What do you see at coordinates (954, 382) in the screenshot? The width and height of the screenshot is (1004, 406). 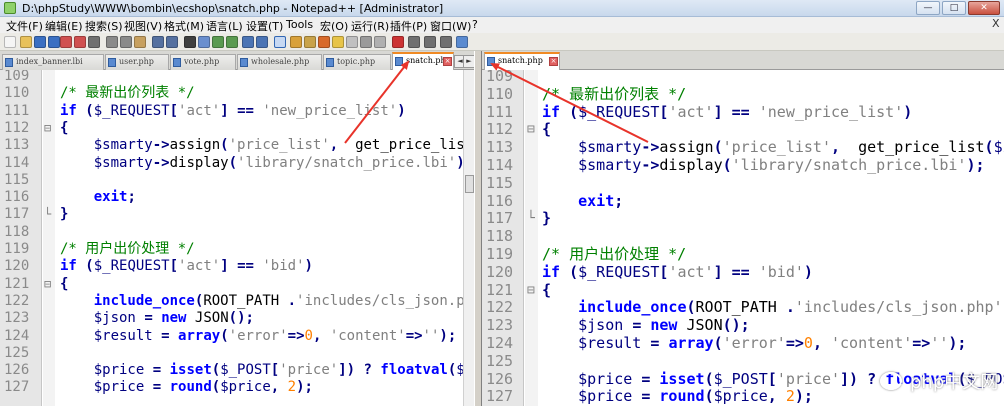 I see `watermark-text: php中文网` at bounding box center [954, 382].